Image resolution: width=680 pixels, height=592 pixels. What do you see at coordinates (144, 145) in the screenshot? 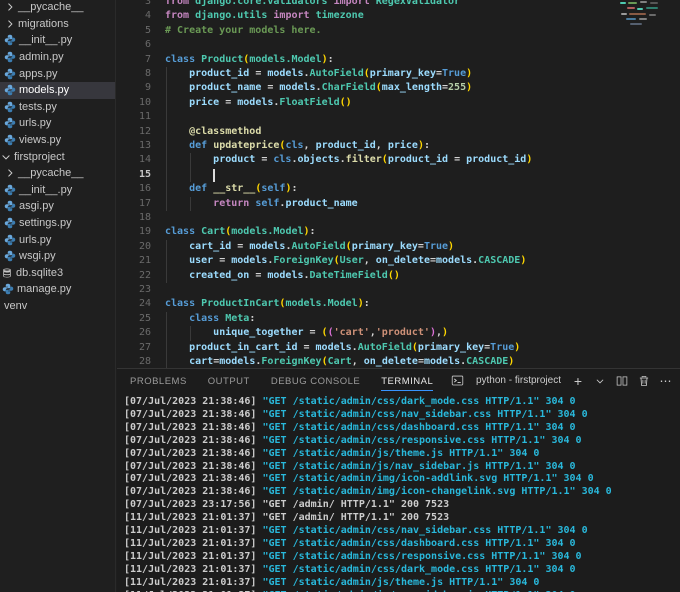
I see `line-number: 13` at bounding box center [144, 145].